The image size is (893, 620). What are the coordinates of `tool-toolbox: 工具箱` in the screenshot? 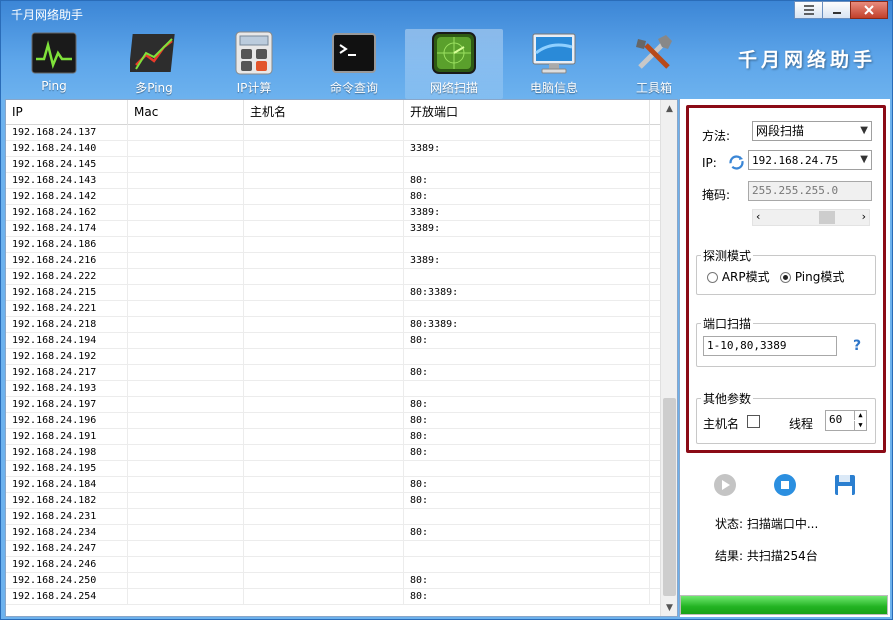 It's located at (654, 64).